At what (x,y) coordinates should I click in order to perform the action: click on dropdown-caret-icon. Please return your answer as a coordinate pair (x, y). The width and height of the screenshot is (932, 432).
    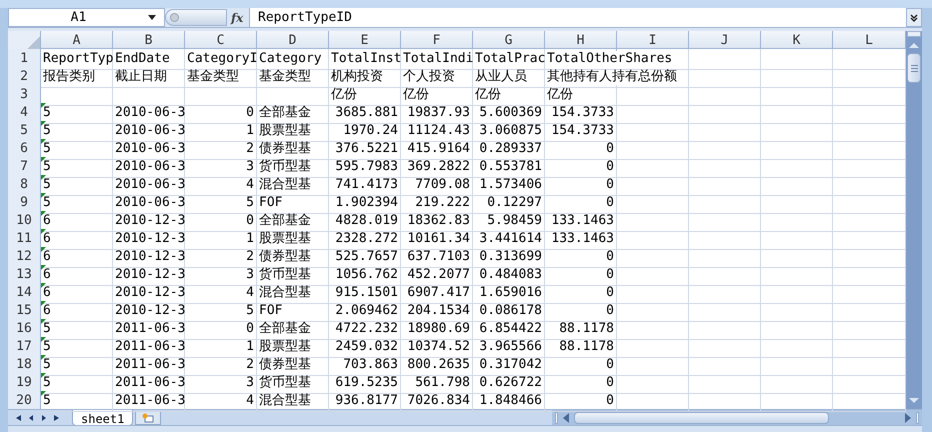
    Looking at the image, I should click on (152, 17).